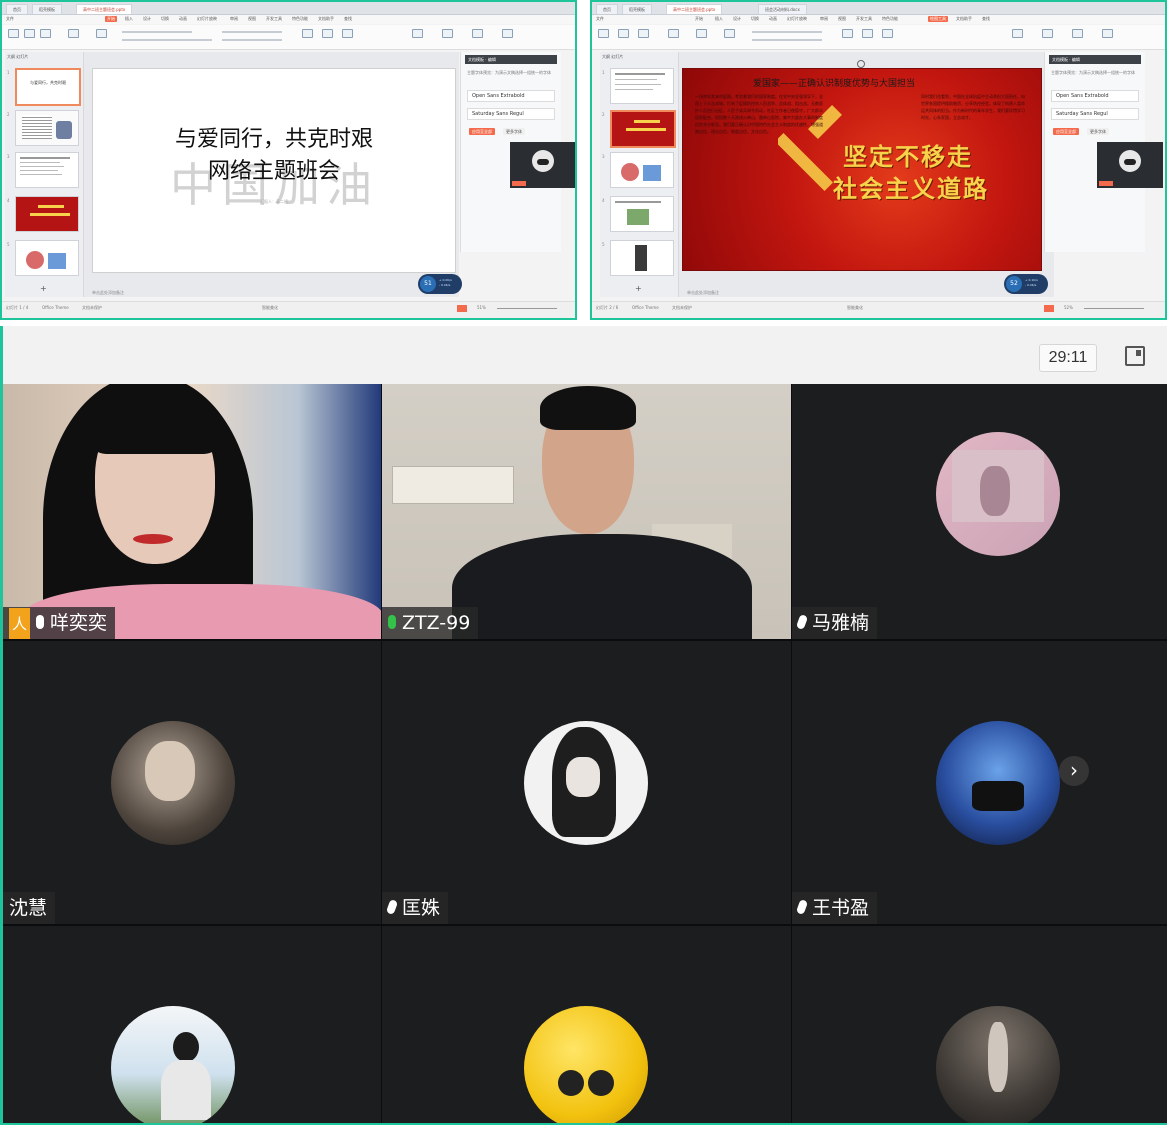 This screenshot has height=1125, width=1167. I want to click on arrange-icon, so click(347, 33).